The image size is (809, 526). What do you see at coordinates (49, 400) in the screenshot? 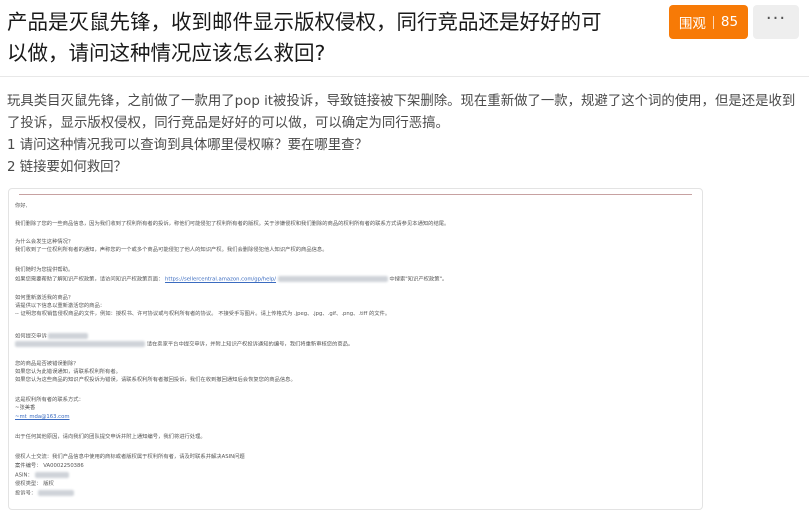
I see `email-heading-contact: 这是权利所有者的联系方式：` at bounding box center [49, 400].